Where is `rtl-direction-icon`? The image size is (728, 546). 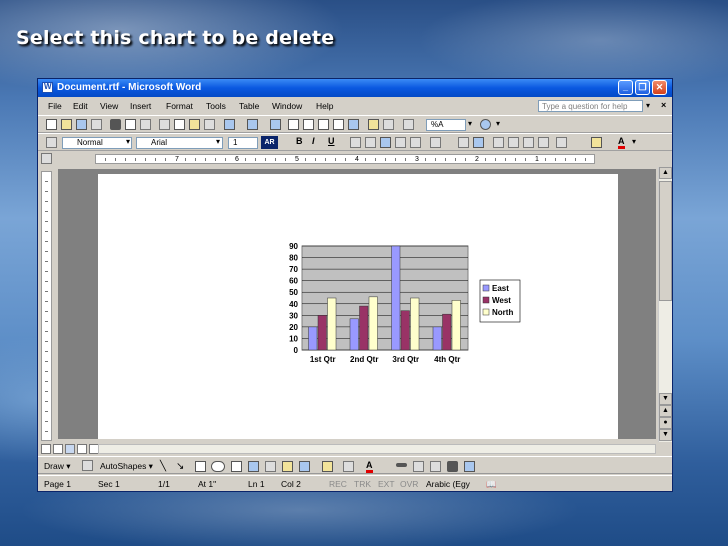
rtl-direction-icon is located at coordinates (478, 142).